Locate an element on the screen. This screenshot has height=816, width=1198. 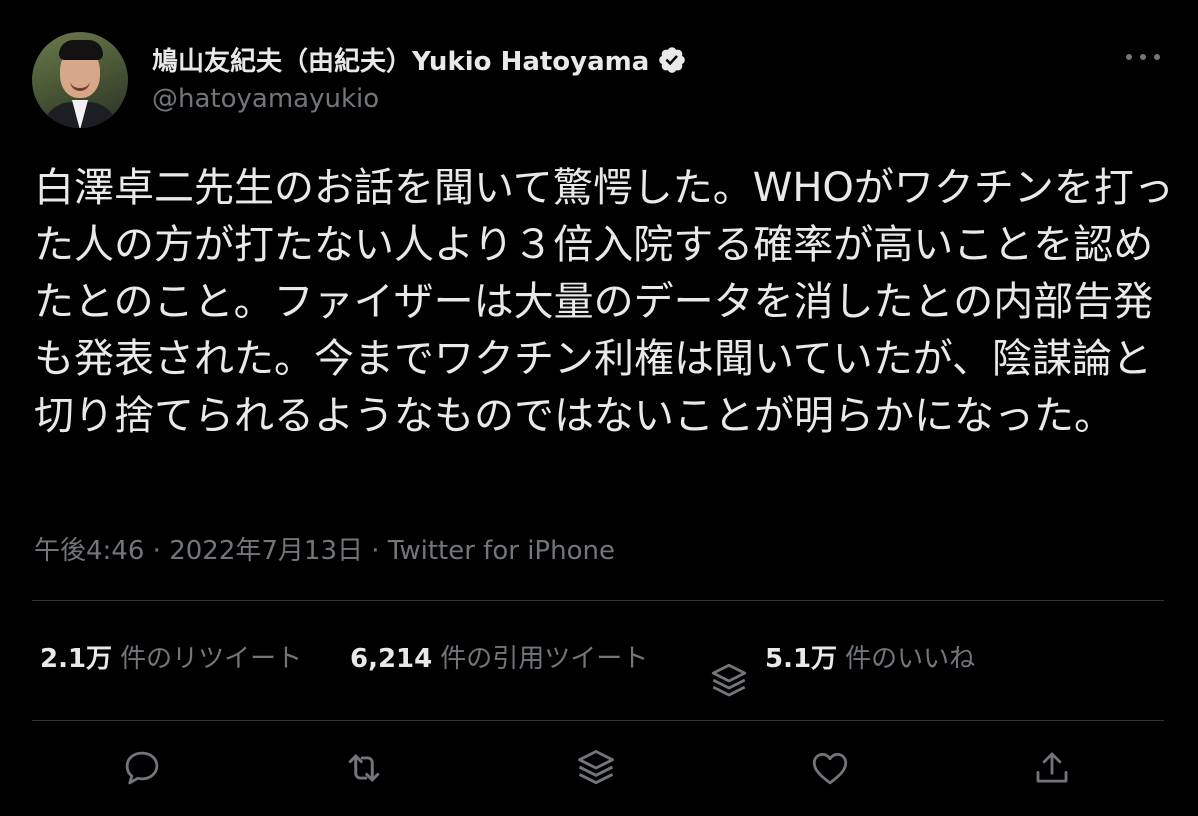
author-name-row: 鳩山友紀夫（由紀夫）Yukio Hatoyama is located at coordinates (419, 59).